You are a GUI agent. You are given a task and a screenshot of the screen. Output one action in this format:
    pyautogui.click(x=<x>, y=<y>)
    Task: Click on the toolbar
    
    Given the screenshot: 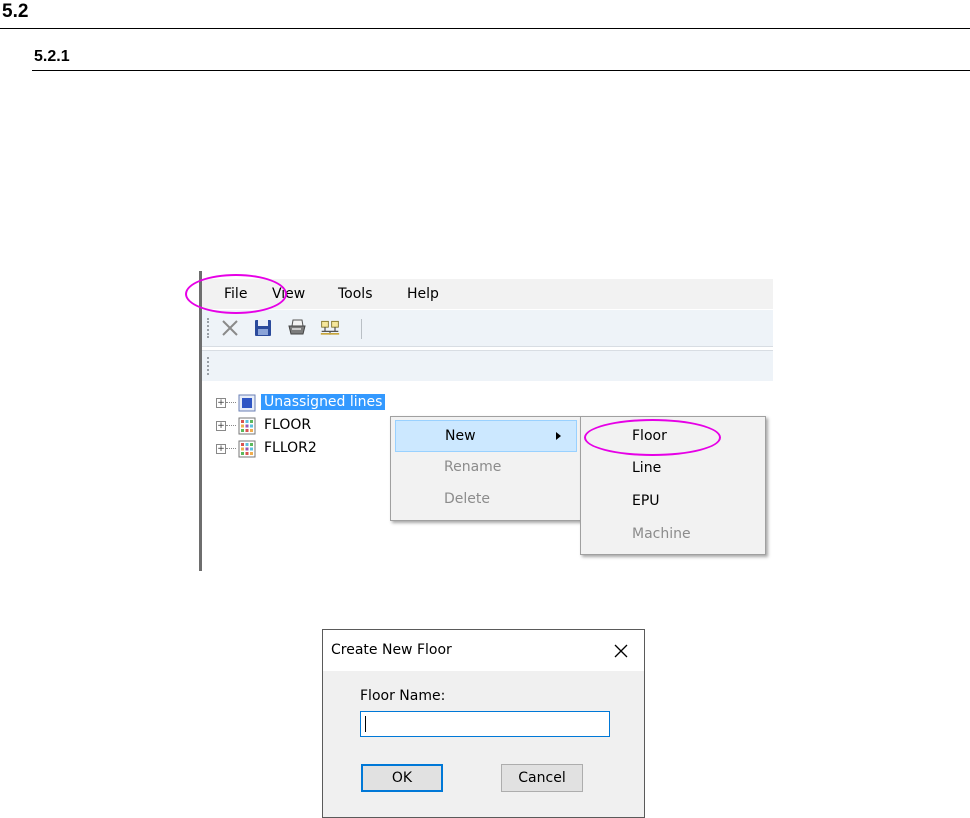 What is the action you would take?
    pyautogui.click(x=487, y=328)
    